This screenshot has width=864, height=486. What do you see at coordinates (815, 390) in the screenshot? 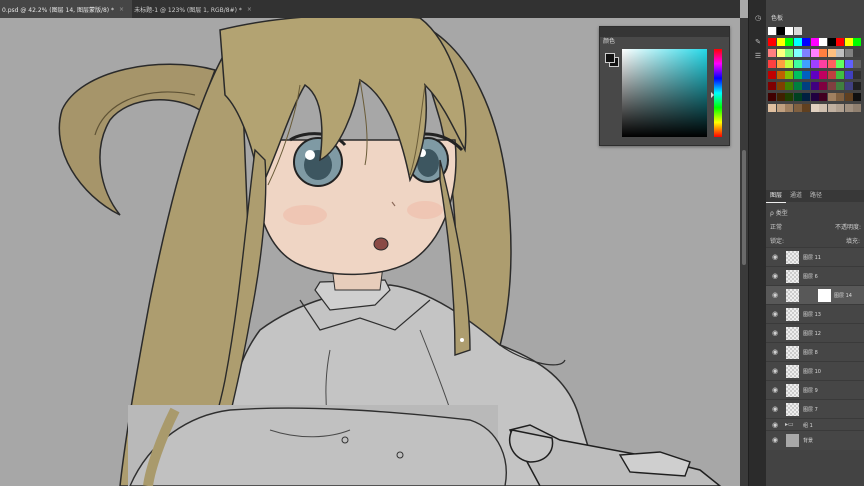
I see `layer-row: ◉ 图层 9` at bounding box center [815, 390].